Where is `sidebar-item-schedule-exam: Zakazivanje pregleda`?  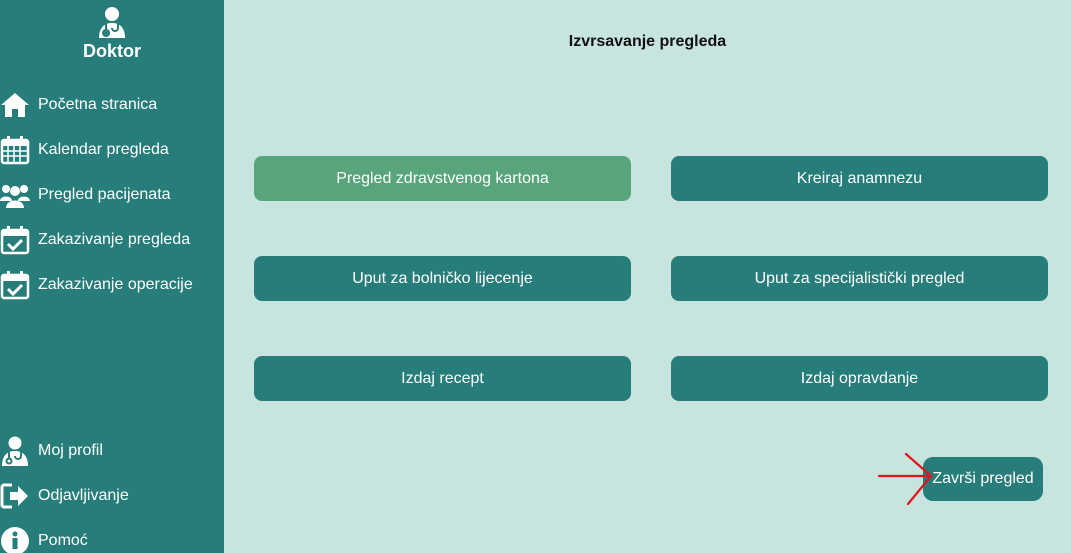 sidebar-item-schedule-exam: Zakazivanje pregleda is located at coordinates (112, 239).